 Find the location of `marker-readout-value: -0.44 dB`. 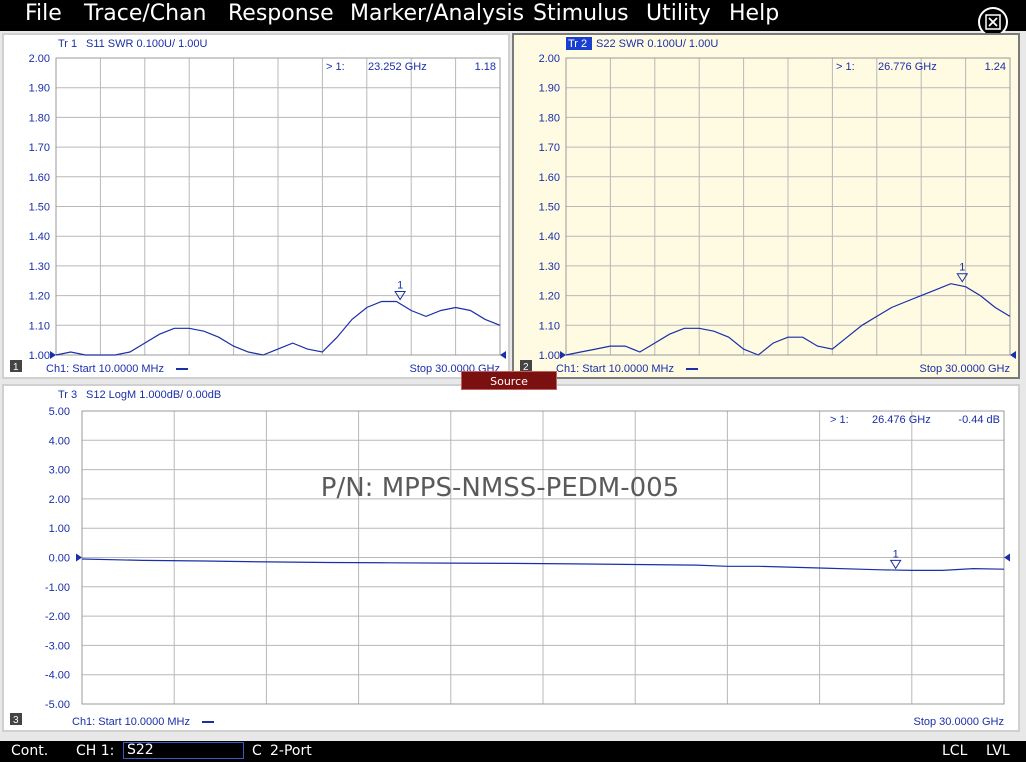

marker-readout-value: -0.44 dB is located at coordinates (979, 420).